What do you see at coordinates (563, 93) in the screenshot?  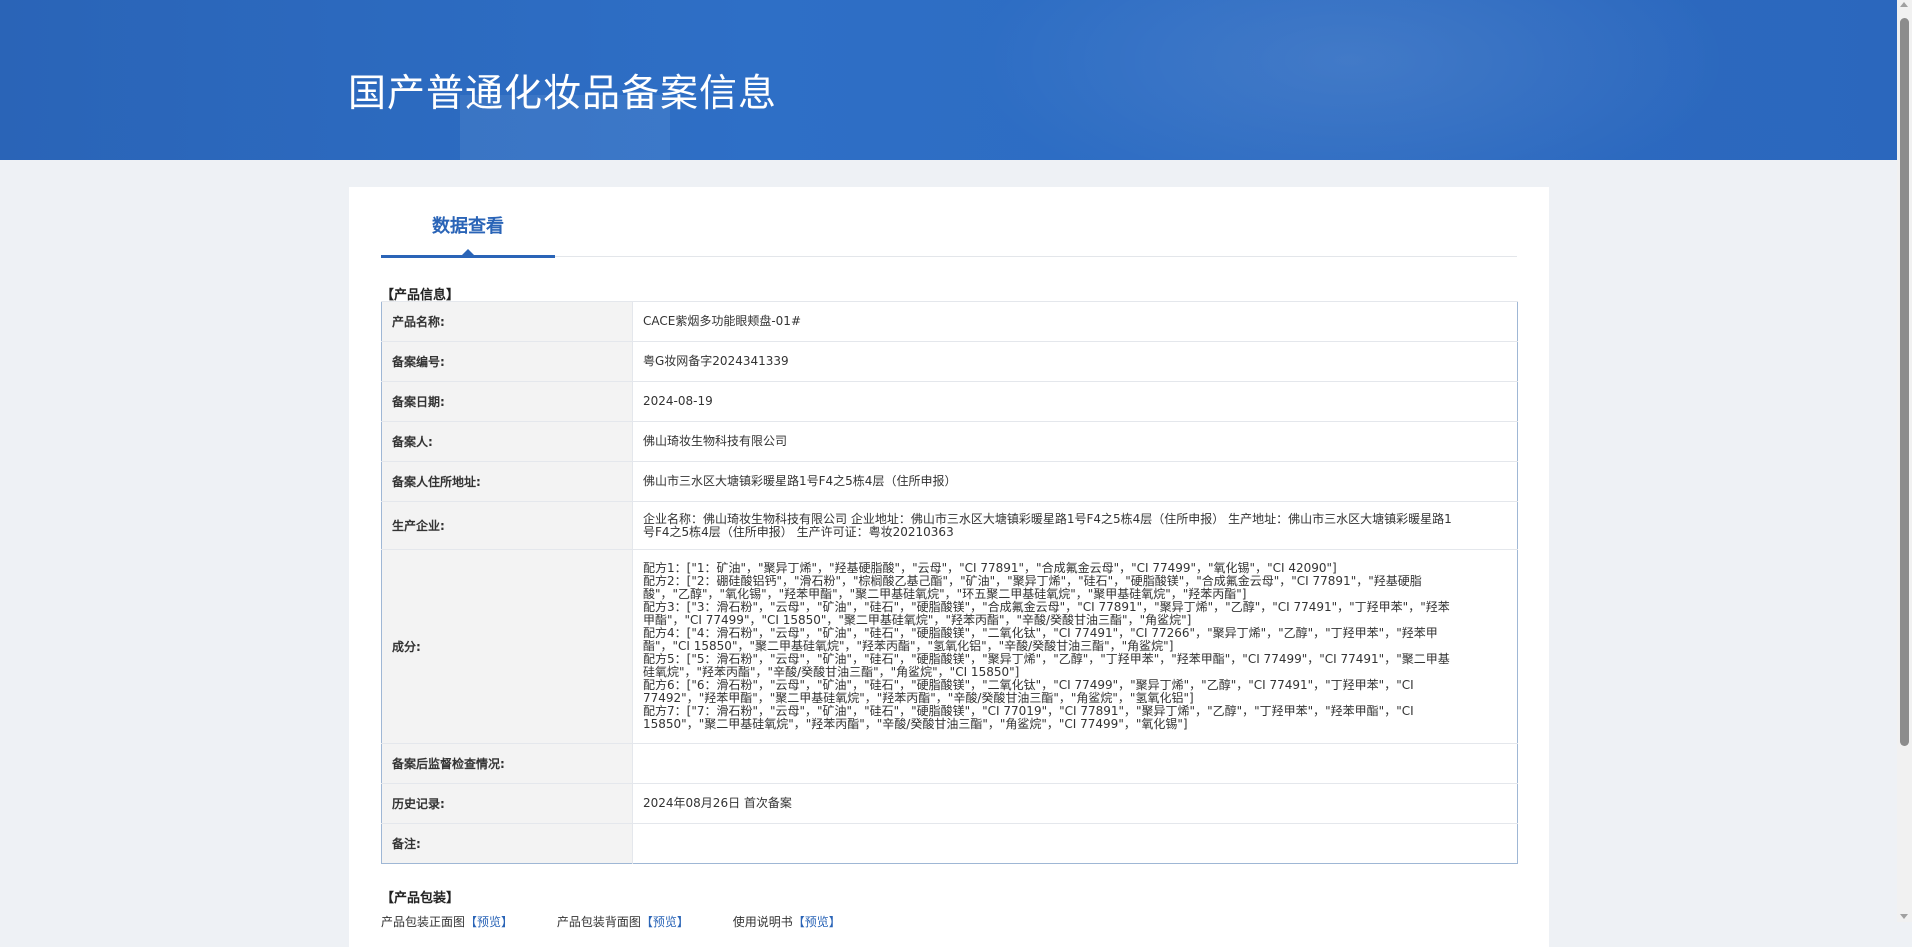 I see `page-title: 国产普通化妆品备案信息` at bounding box center [563, 93].